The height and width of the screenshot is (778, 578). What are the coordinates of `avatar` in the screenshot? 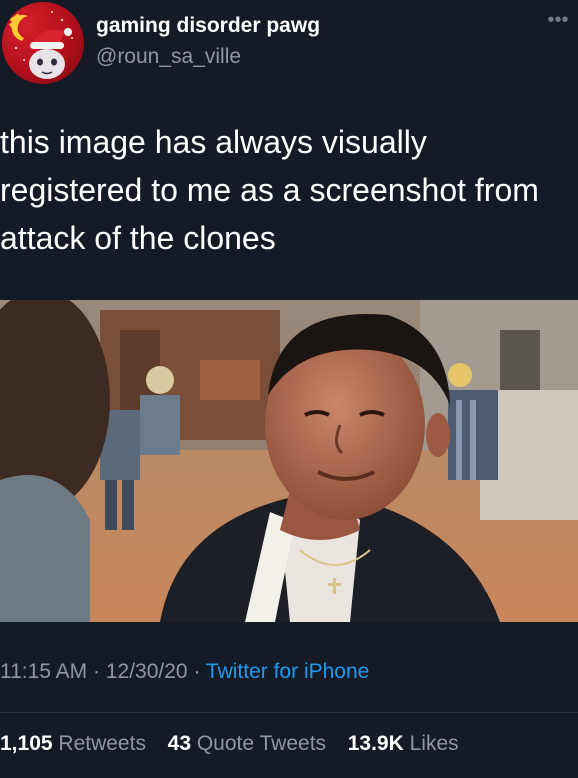 It's located at (43, 43).